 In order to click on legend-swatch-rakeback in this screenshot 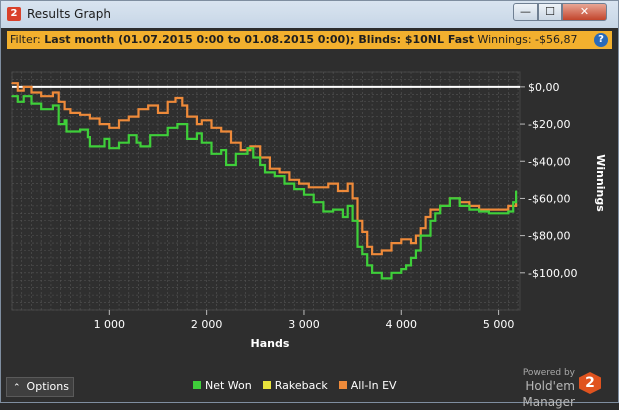, I will do `click(266, 385)`.